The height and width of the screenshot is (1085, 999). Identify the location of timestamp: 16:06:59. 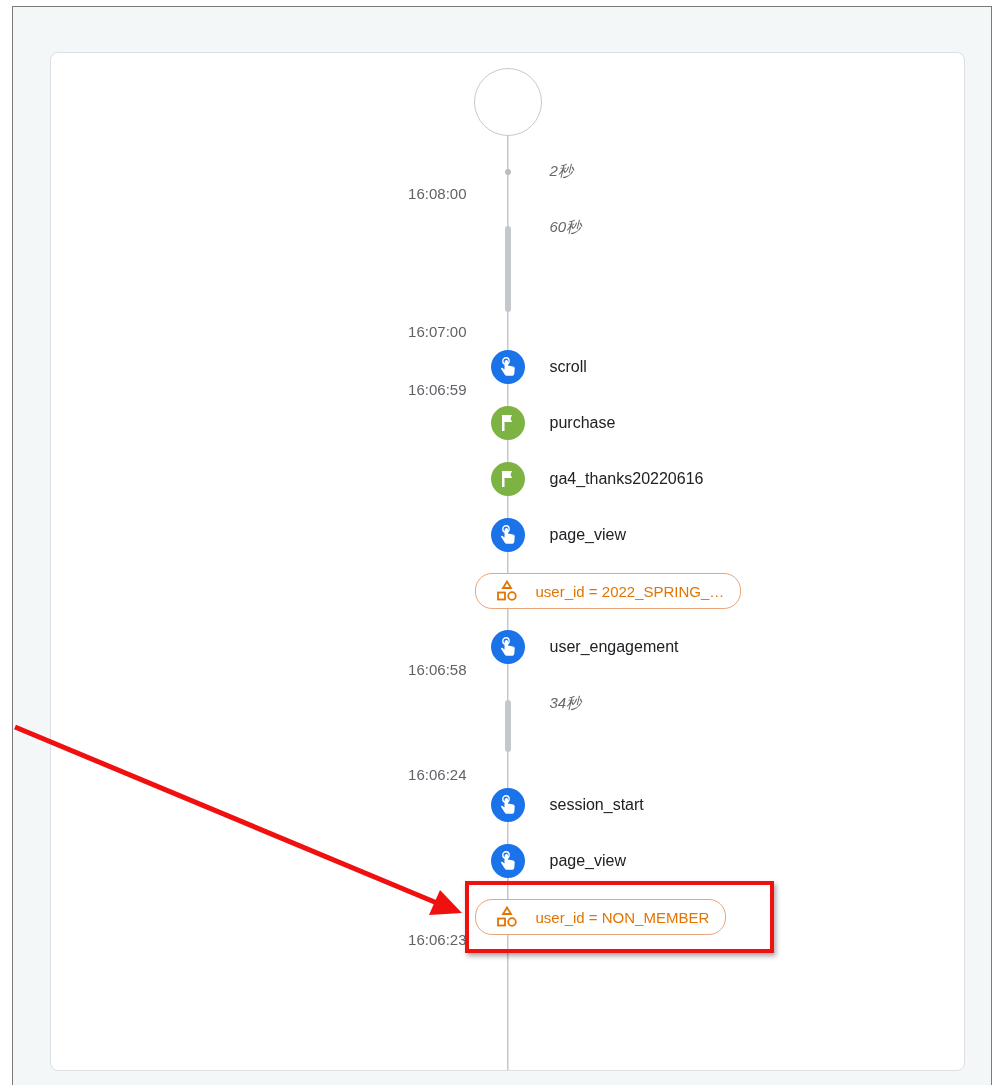
(437, 389).